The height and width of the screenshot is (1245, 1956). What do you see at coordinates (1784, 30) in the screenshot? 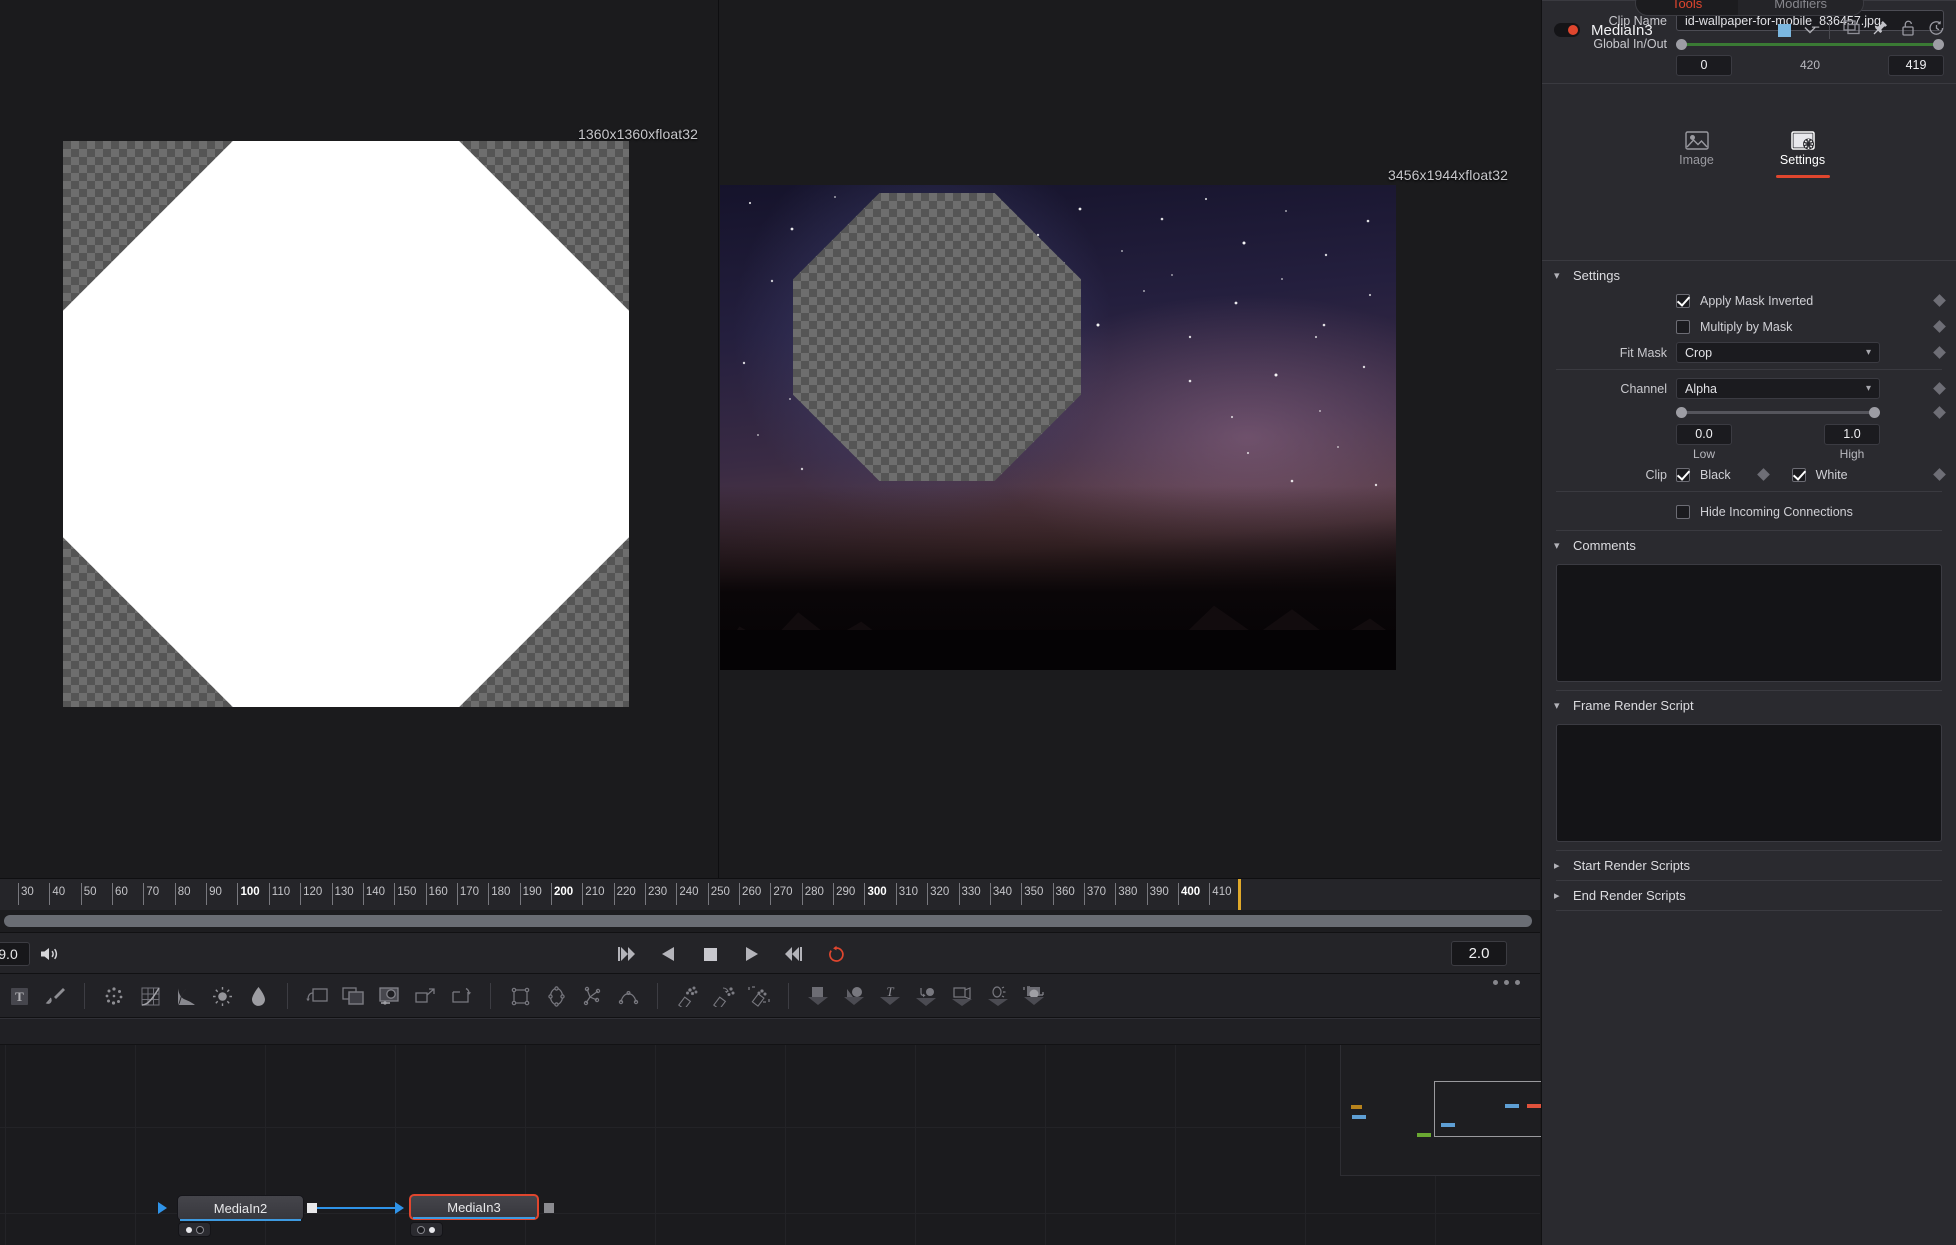
I see `node-color-chip` at bounding box center [1784, 30].